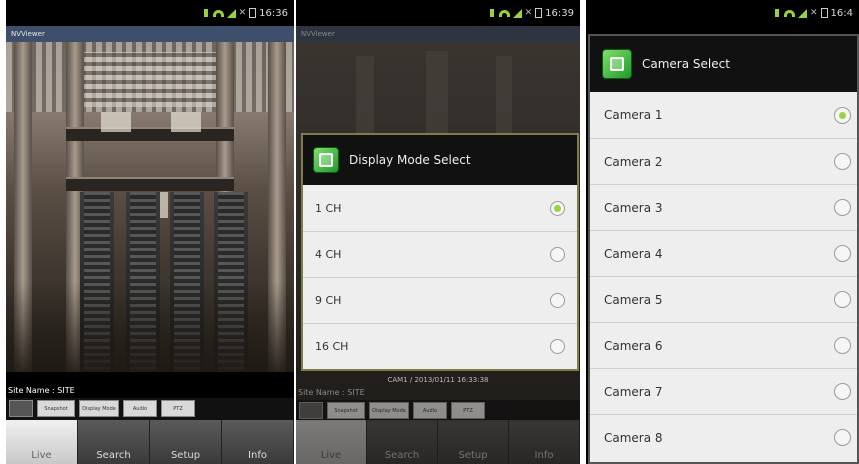 This screenshot has height=464, width=859. Describe the element at coordinates (150, 34) in the screenshot. I see `app-title: NVViewer` at that location.